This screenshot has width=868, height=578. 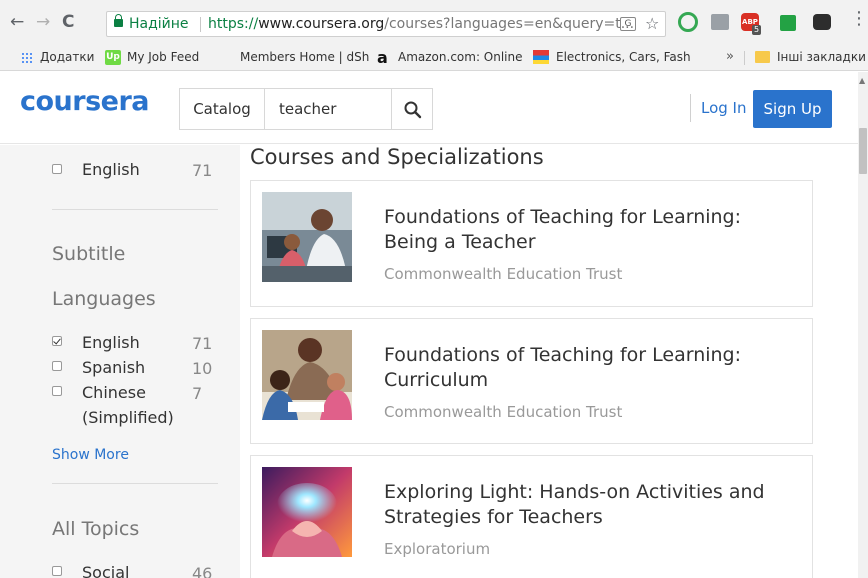 I want to click on browser-menu-icon: ⋮, so click(x=859, y=19).